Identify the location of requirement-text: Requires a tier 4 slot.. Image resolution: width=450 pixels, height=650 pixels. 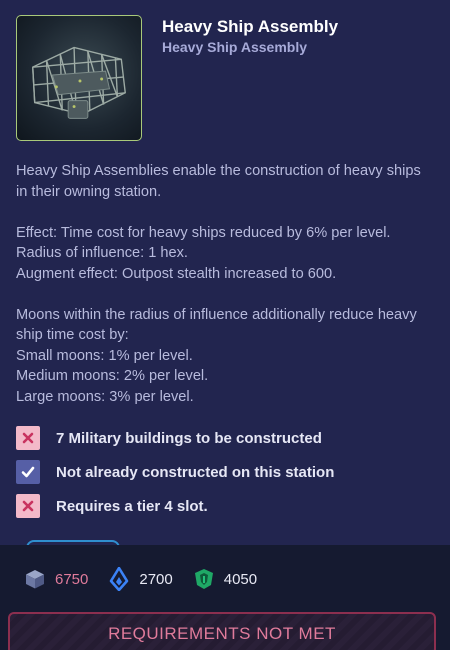
(132, 506).